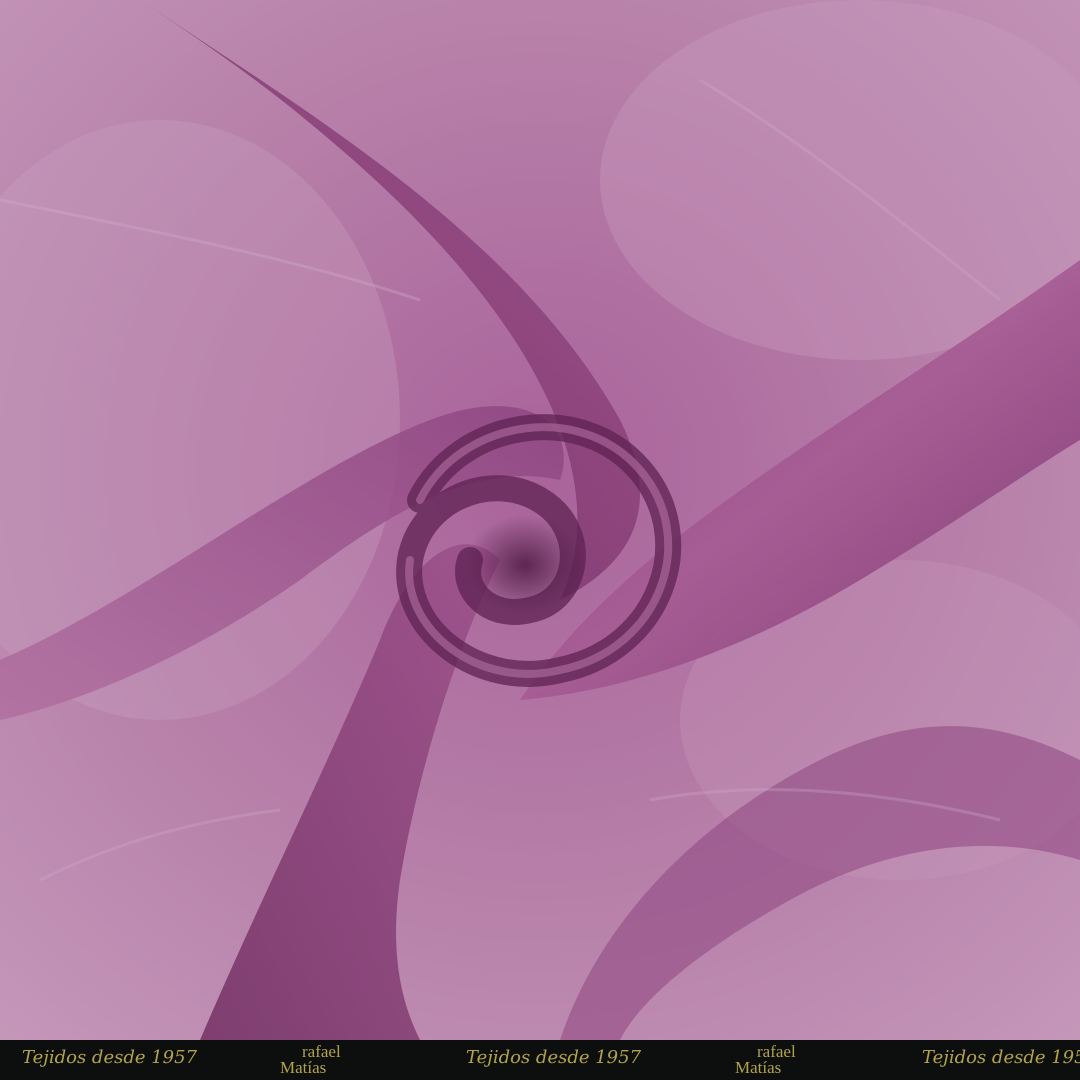 Image resolution: width=1080 pixels, height=1080 pixels. What do you see at coordinates (525, 565) in the screenshot?
I see `fabric-swirl-center` at bounding box center [525, 565].